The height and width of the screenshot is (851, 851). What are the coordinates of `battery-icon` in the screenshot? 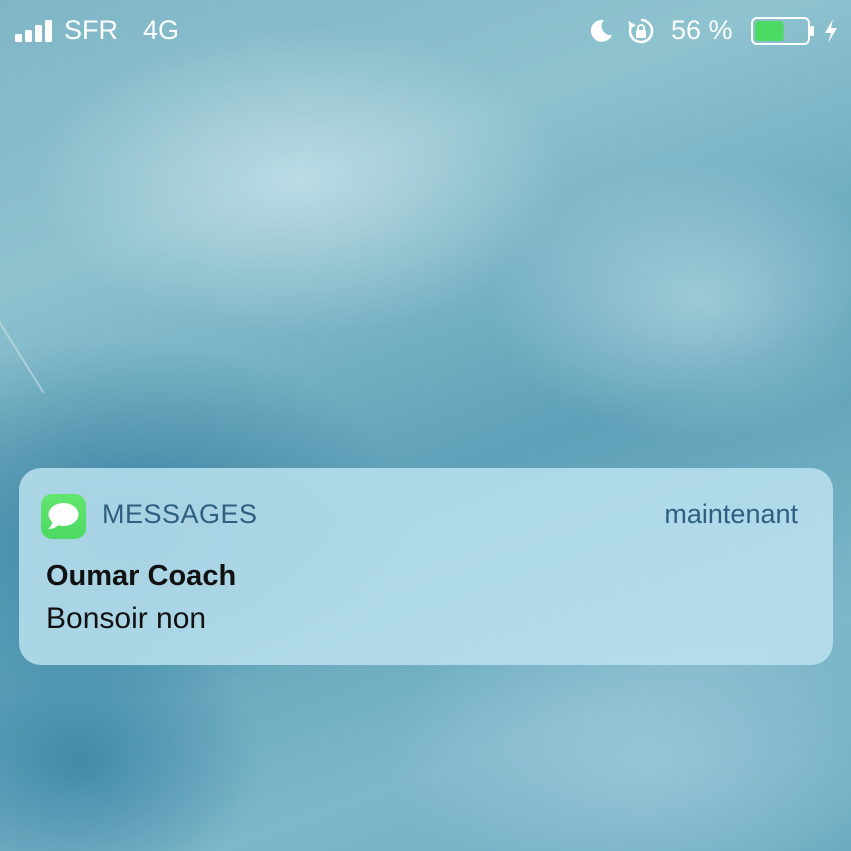 It's located at (782, 31).